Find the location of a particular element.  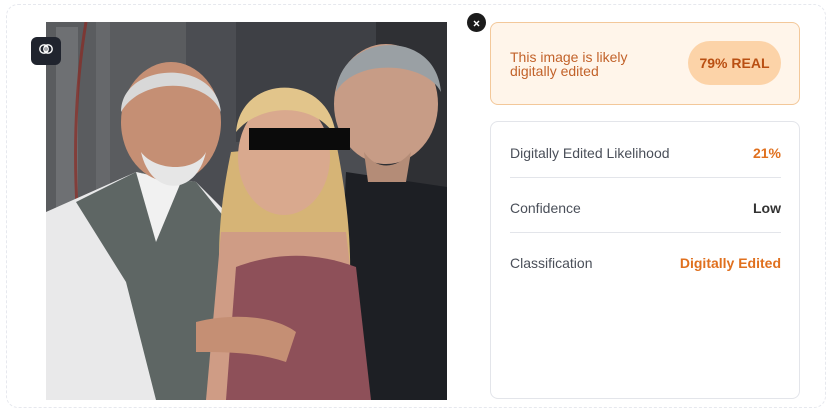

metric-row-classification: Classification Digitally Edited is located at coordinates (645, 263).